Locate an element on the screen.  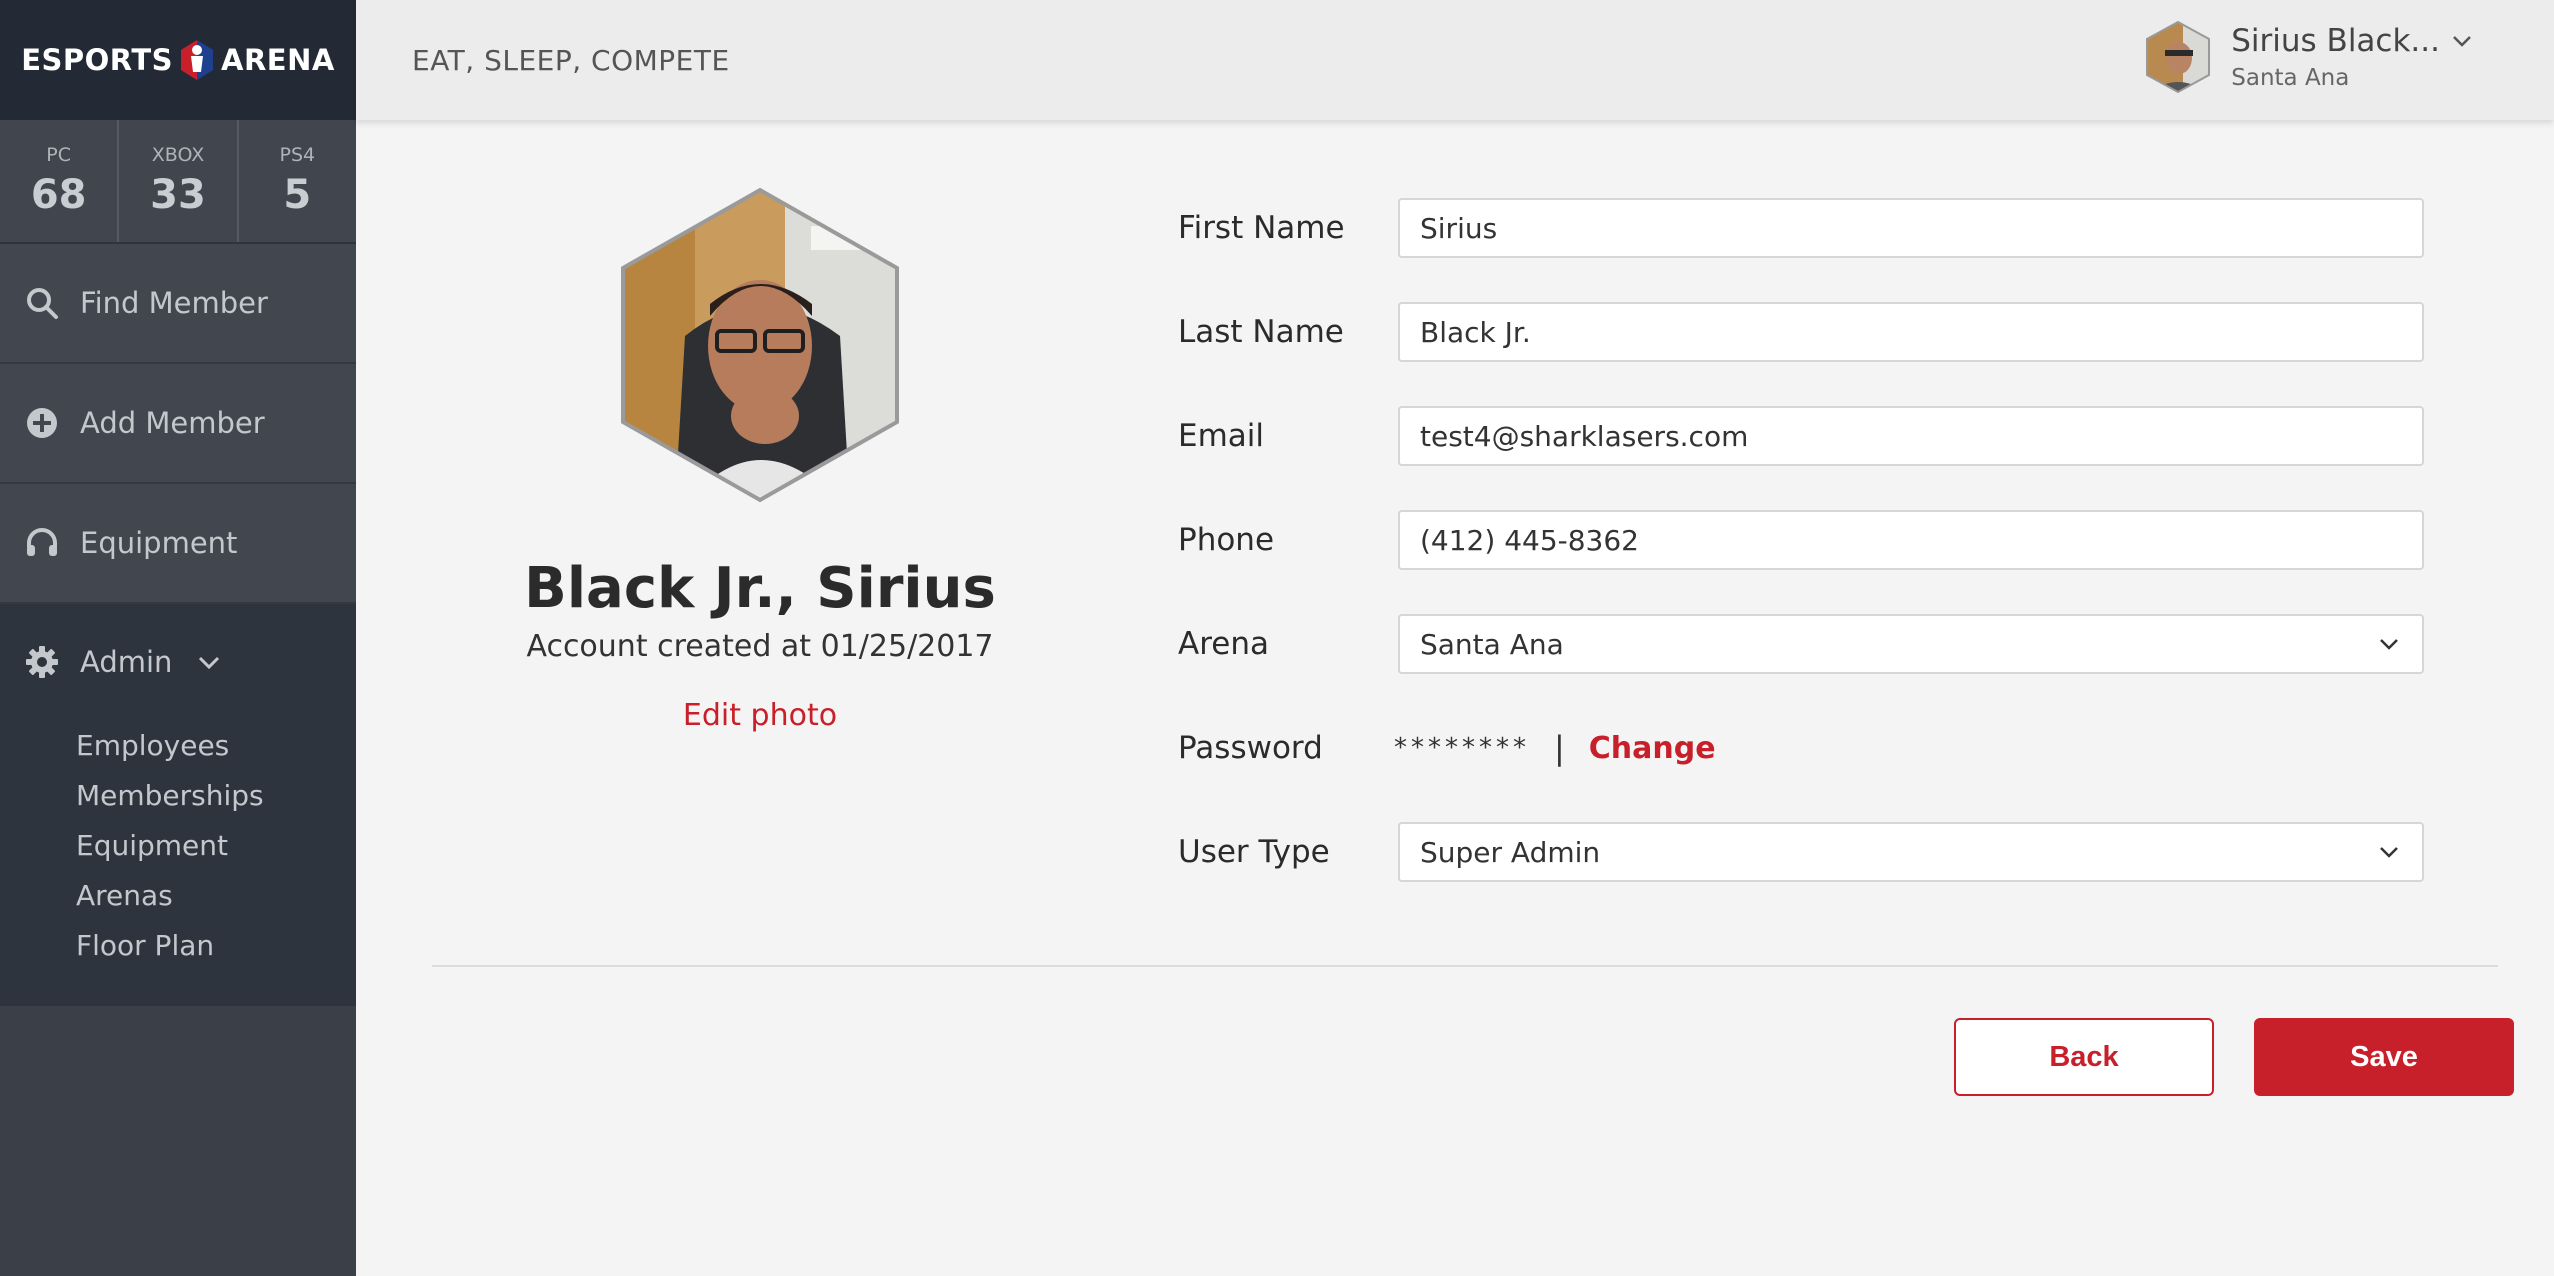
email-label: Email is located at coordinates (1221, 436).